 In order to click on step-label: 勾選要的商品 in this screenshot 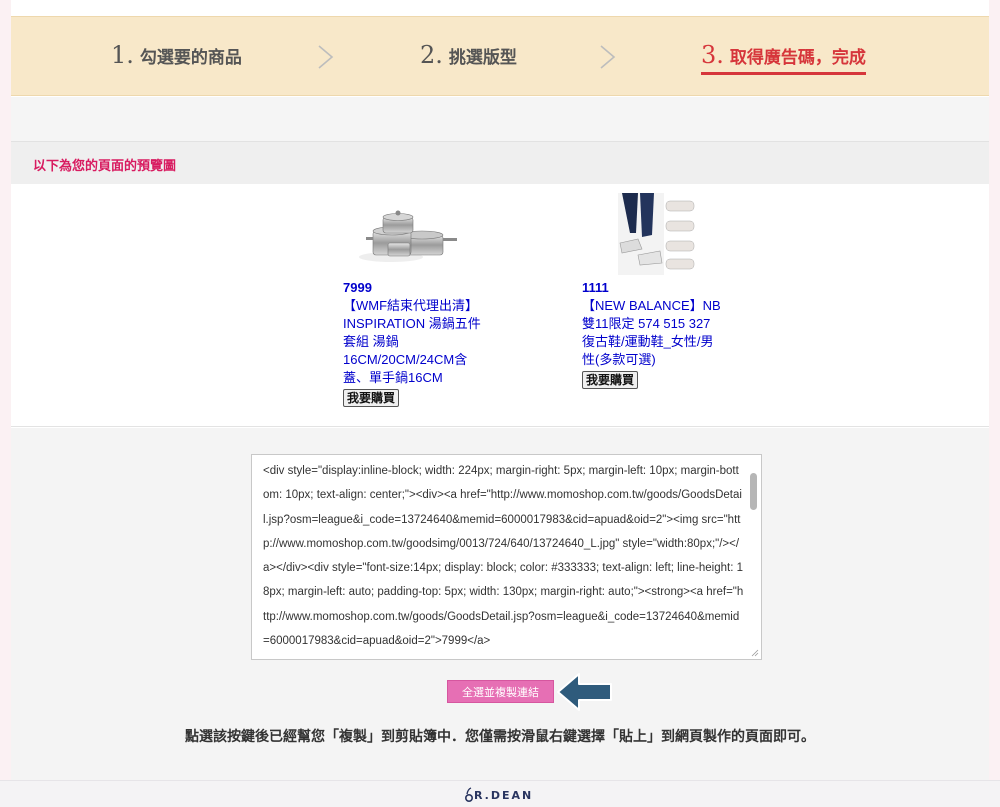, I will do `click(190, 58)`.